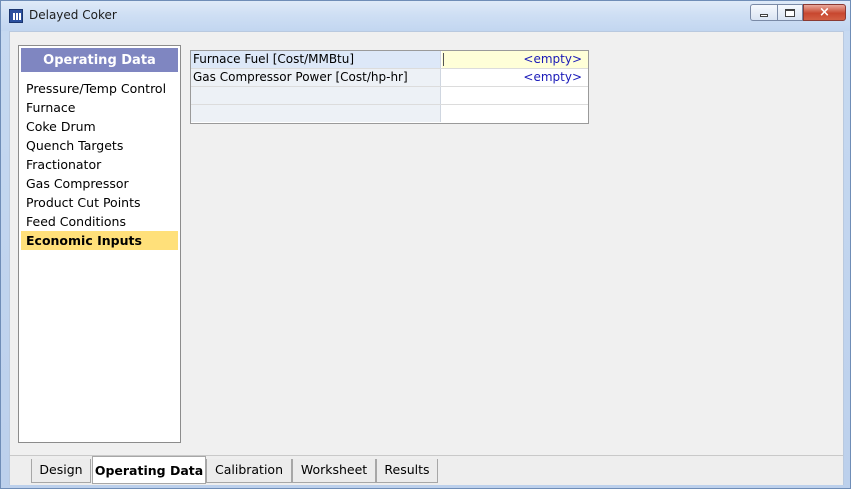 This screenshot has width=851, height=489. I want to click on nav-item-pressure-temp-control: Pressure/Temp Control, so click(99, 88).